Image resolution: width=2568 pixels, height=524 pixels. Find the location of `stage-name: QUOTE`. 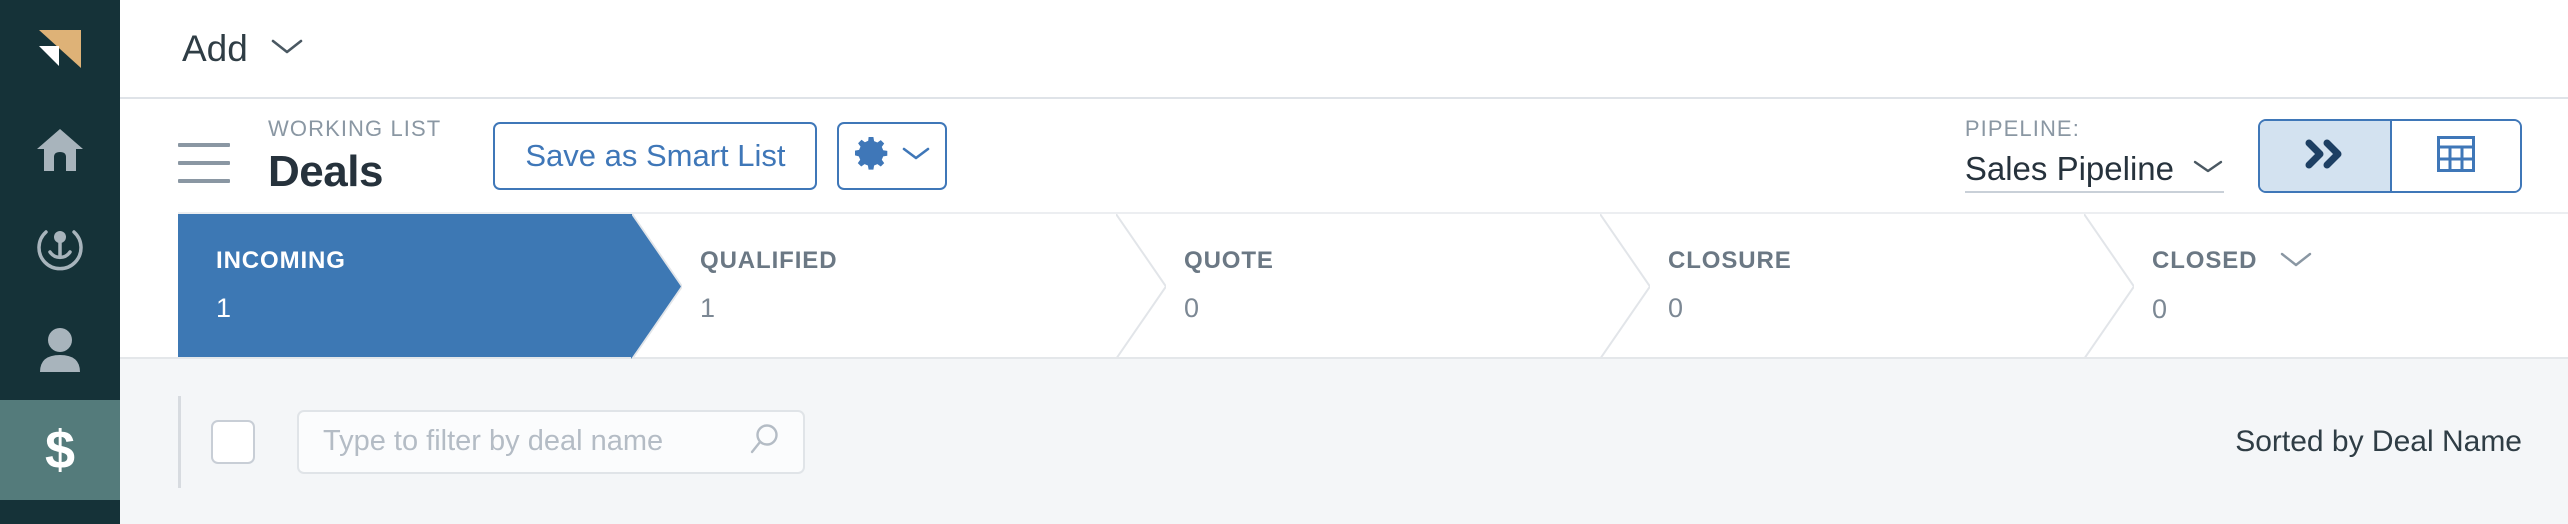

stage-name: QUOTE is located at coordinates (1229, 260).